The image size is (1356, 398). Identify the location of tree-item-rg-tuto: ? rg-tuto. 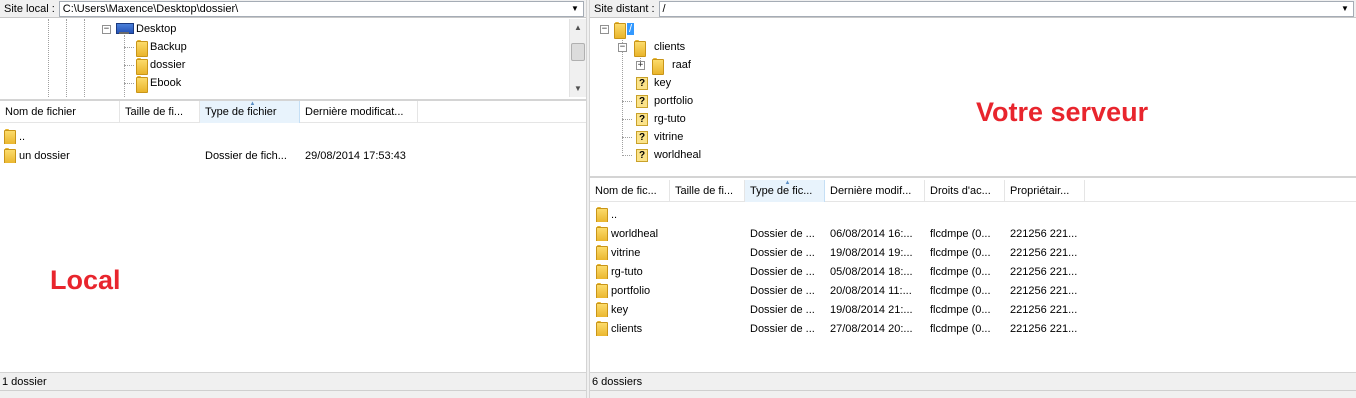
(661, 119).